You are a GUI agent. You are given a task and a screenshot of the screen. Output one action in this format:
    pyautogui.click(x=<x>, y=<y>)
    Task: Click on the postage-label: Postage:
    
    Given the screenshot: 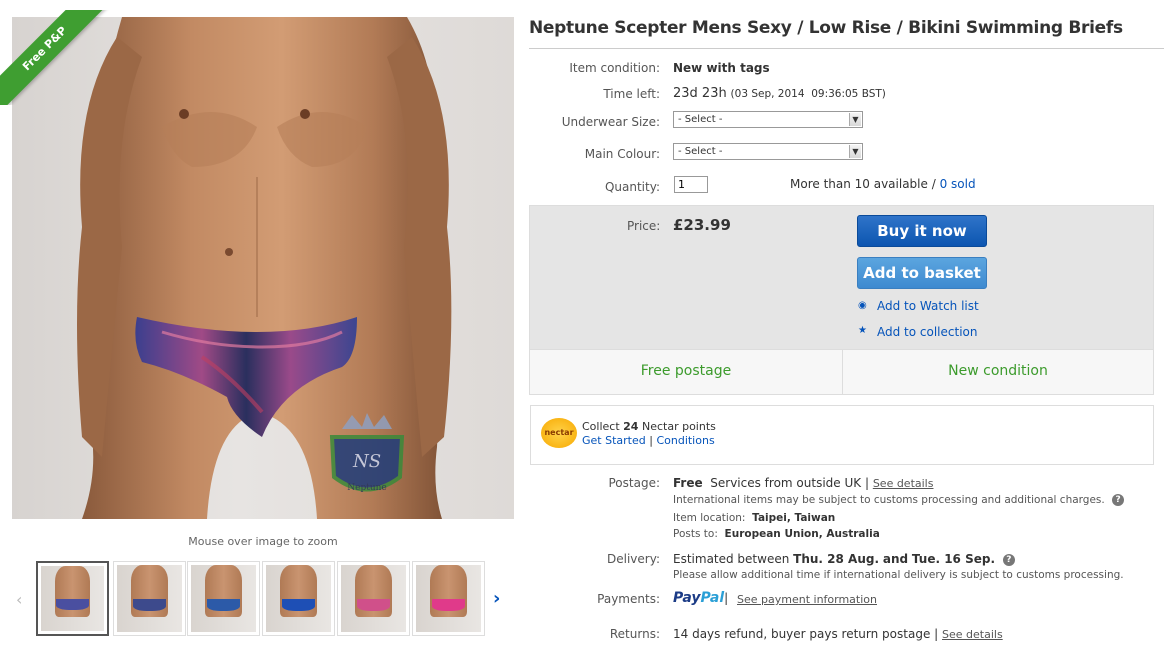 What is the action you would take?
    pyautogui.click(x=634, y=483)
    